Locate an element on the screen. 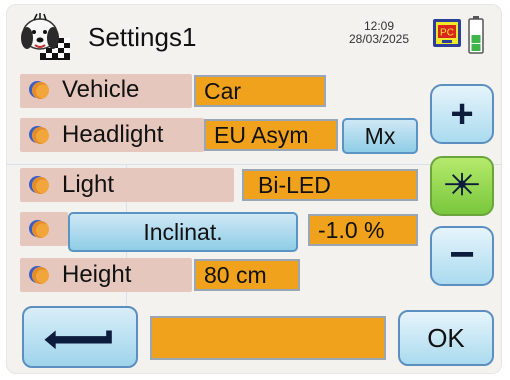  headlight-value: EU Asym is located at coordinates (271, 135).